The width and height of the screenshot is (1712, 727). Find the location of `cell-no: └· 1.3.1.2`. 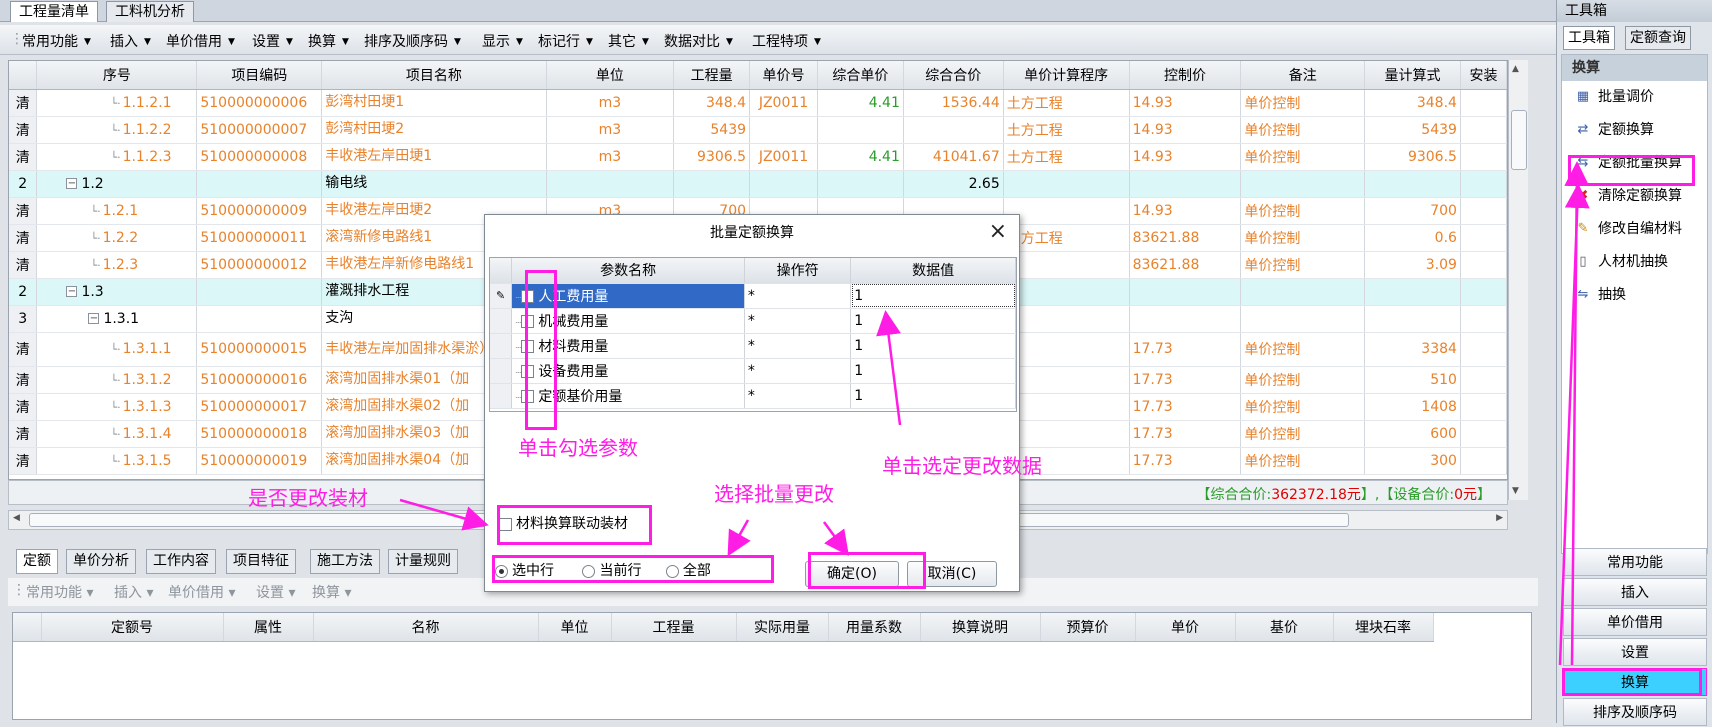

cell-no: └· 1.3.1.2 is located at coordinates (117, 380).